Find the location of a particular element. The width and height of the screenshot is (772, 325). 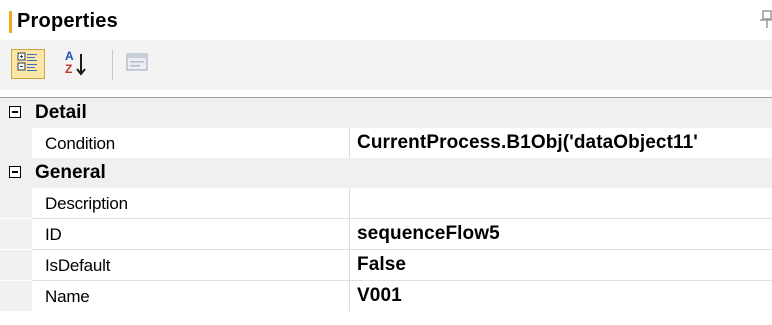

property-pages-icon is located at coordinates (137, 64).